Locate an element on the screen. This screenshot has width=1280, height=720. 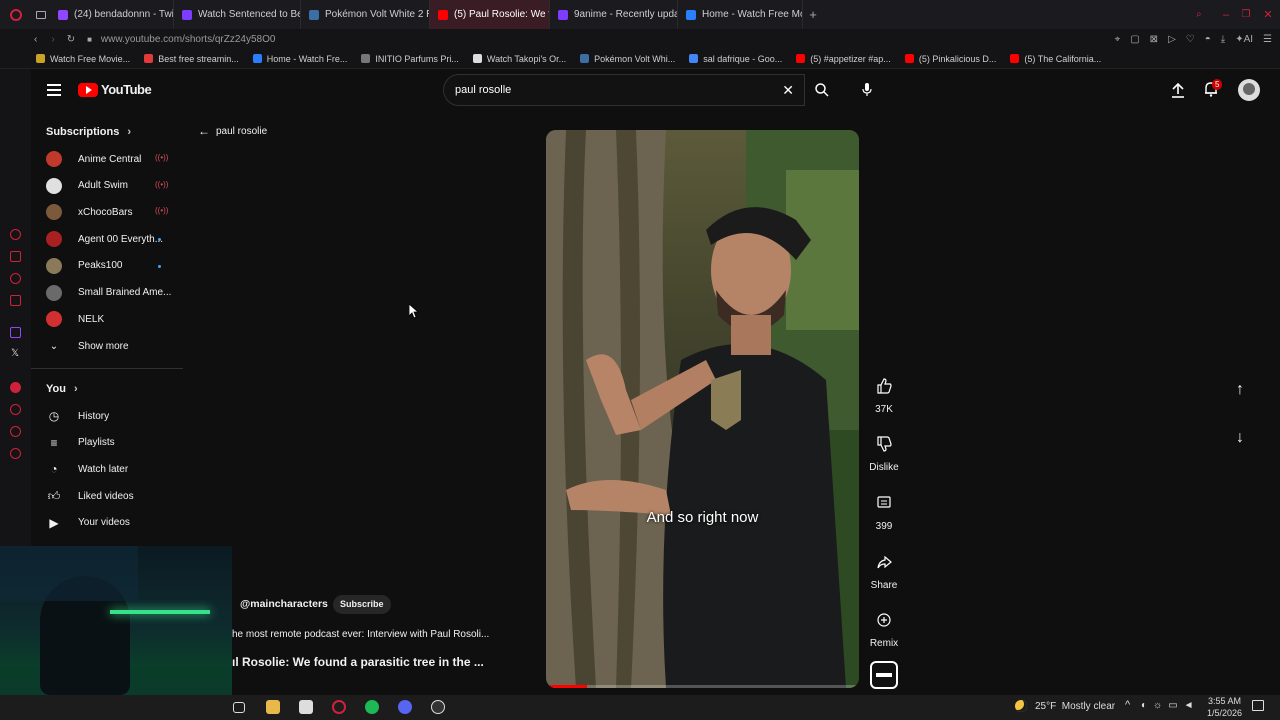
sidebar-subscription-item: Adult Swim is located at coordinates (87, 186).